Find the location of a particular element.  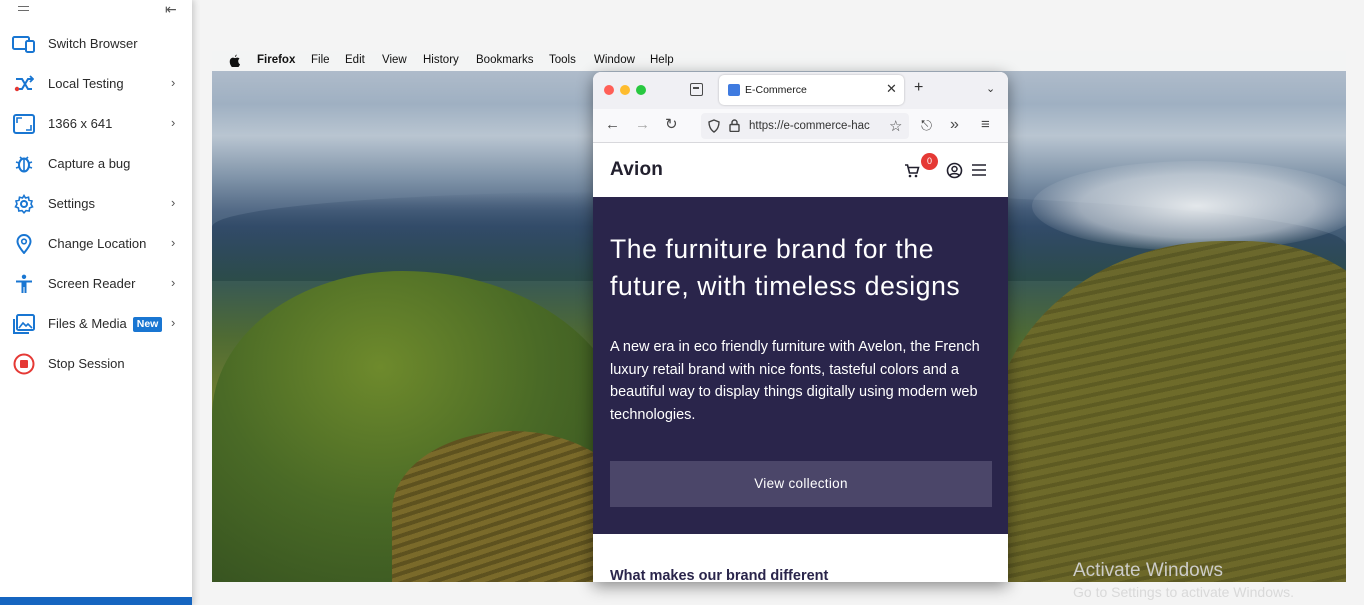

sidebar-item-label: Files & Media New is located at coordinates (105, 324).